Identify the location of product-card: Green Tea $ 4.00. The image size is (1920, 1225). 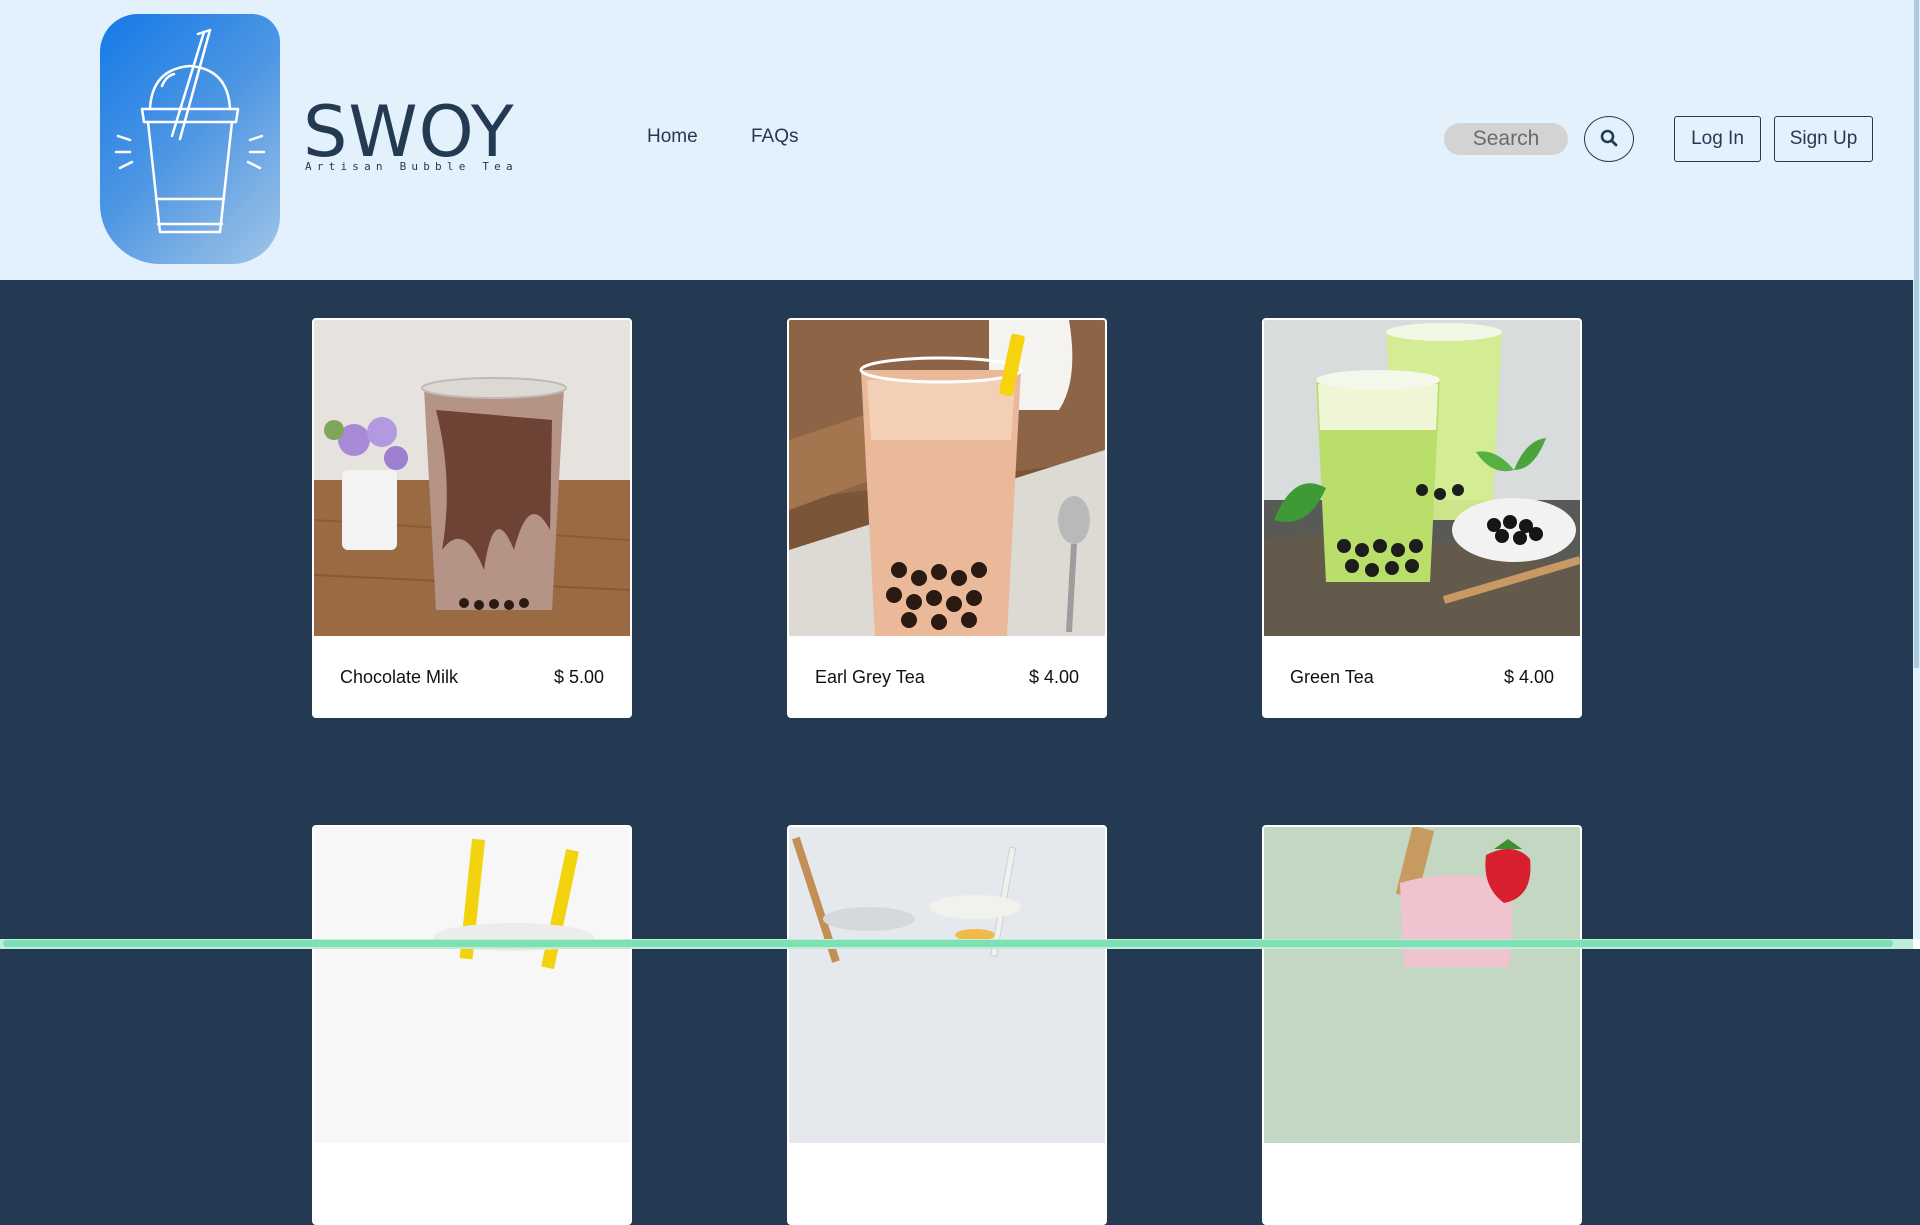
(1422, 518).